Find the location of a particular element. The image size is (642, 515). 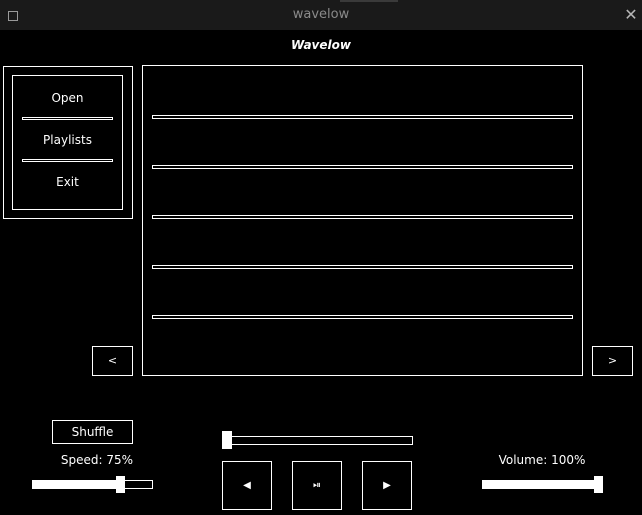

speed-label: Speed: 75% is located at coordinates (97, 460).